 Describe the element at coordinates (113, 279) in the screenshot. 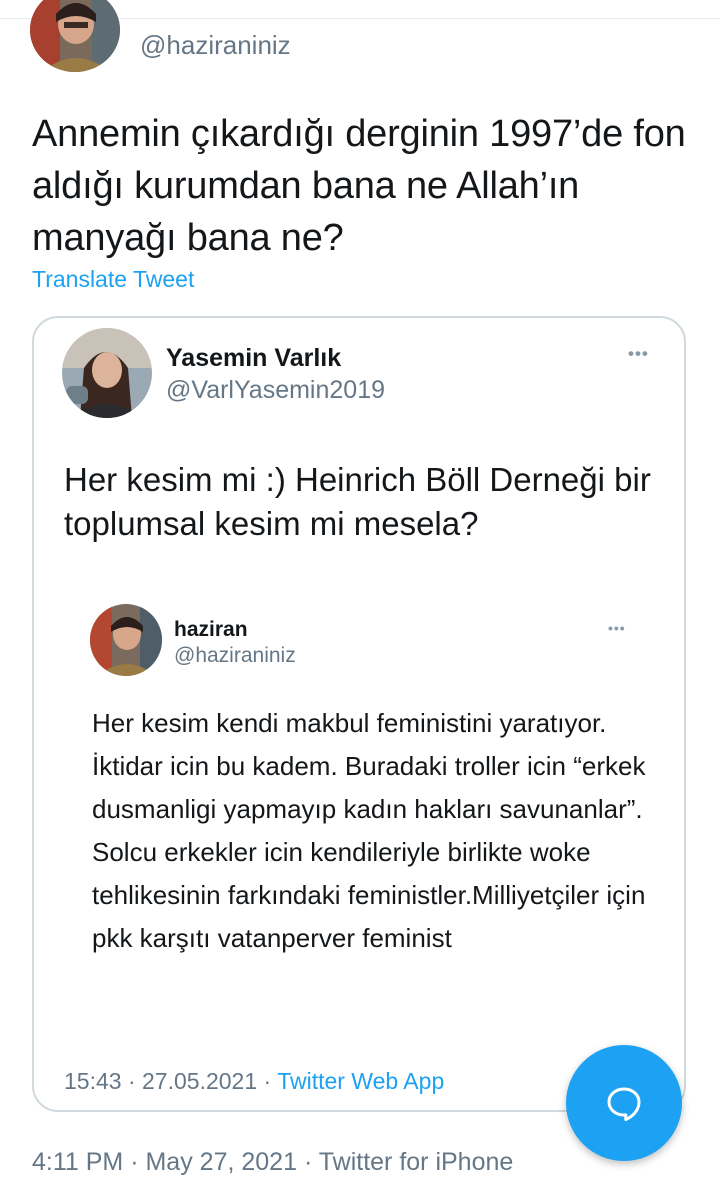

I see `translate-tweet-link: Translate Tweet` at that location.